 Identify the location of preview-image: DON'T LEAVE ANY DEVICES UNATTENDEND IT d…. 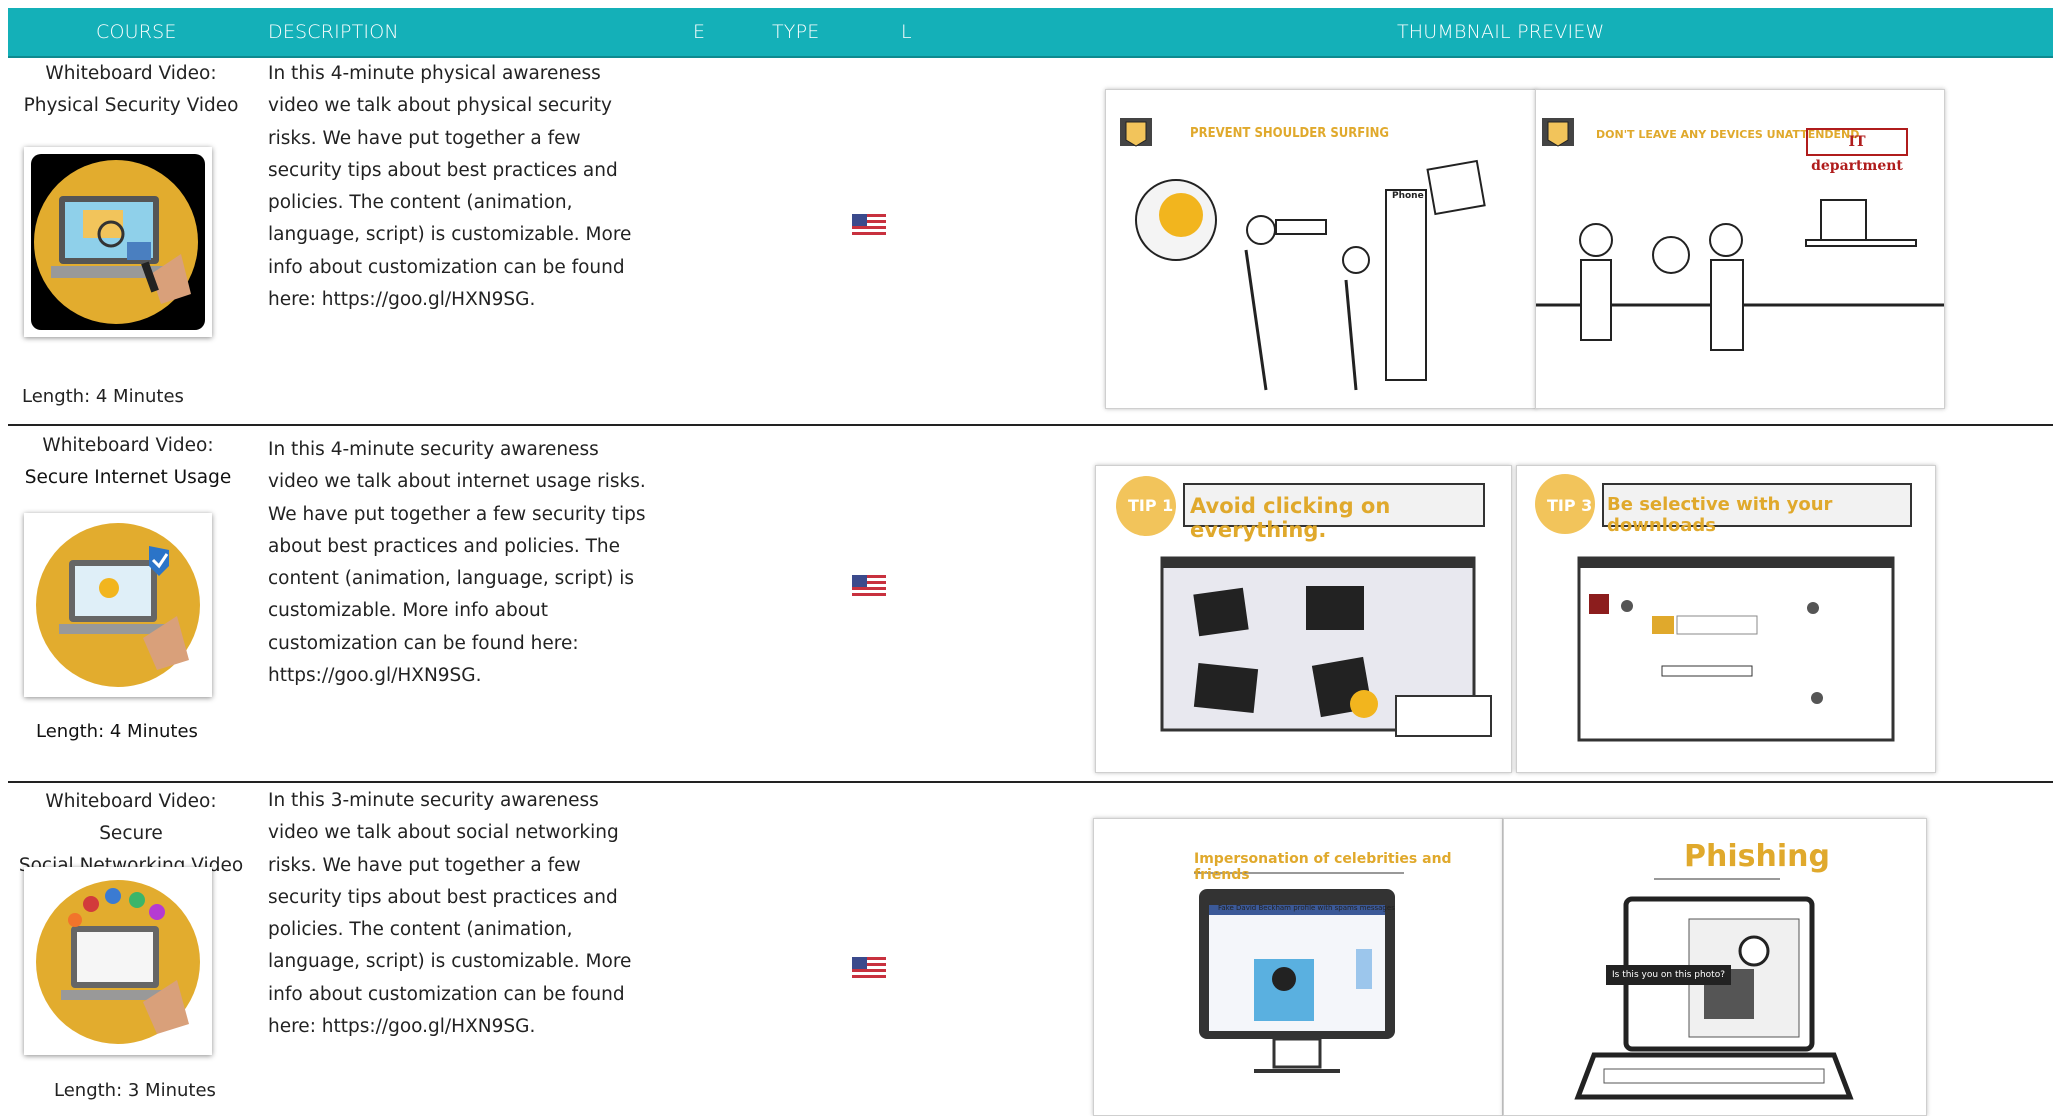
(1740, 249).